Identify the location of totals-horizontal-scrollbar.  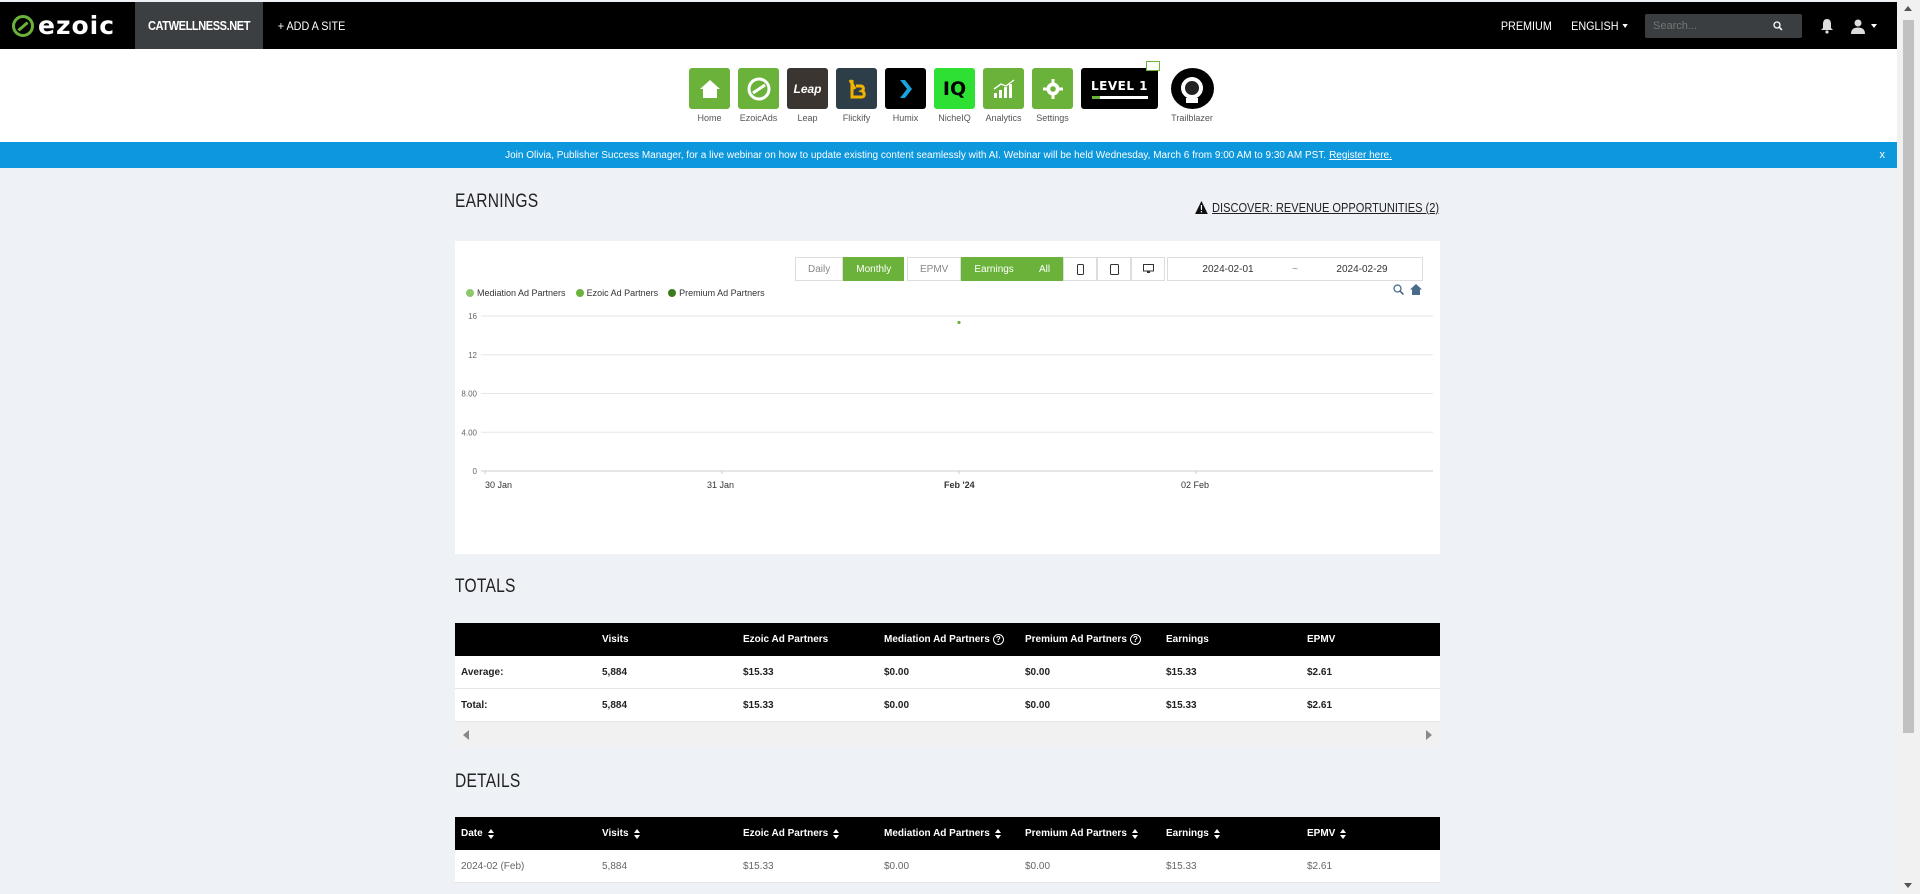
(947, 734).